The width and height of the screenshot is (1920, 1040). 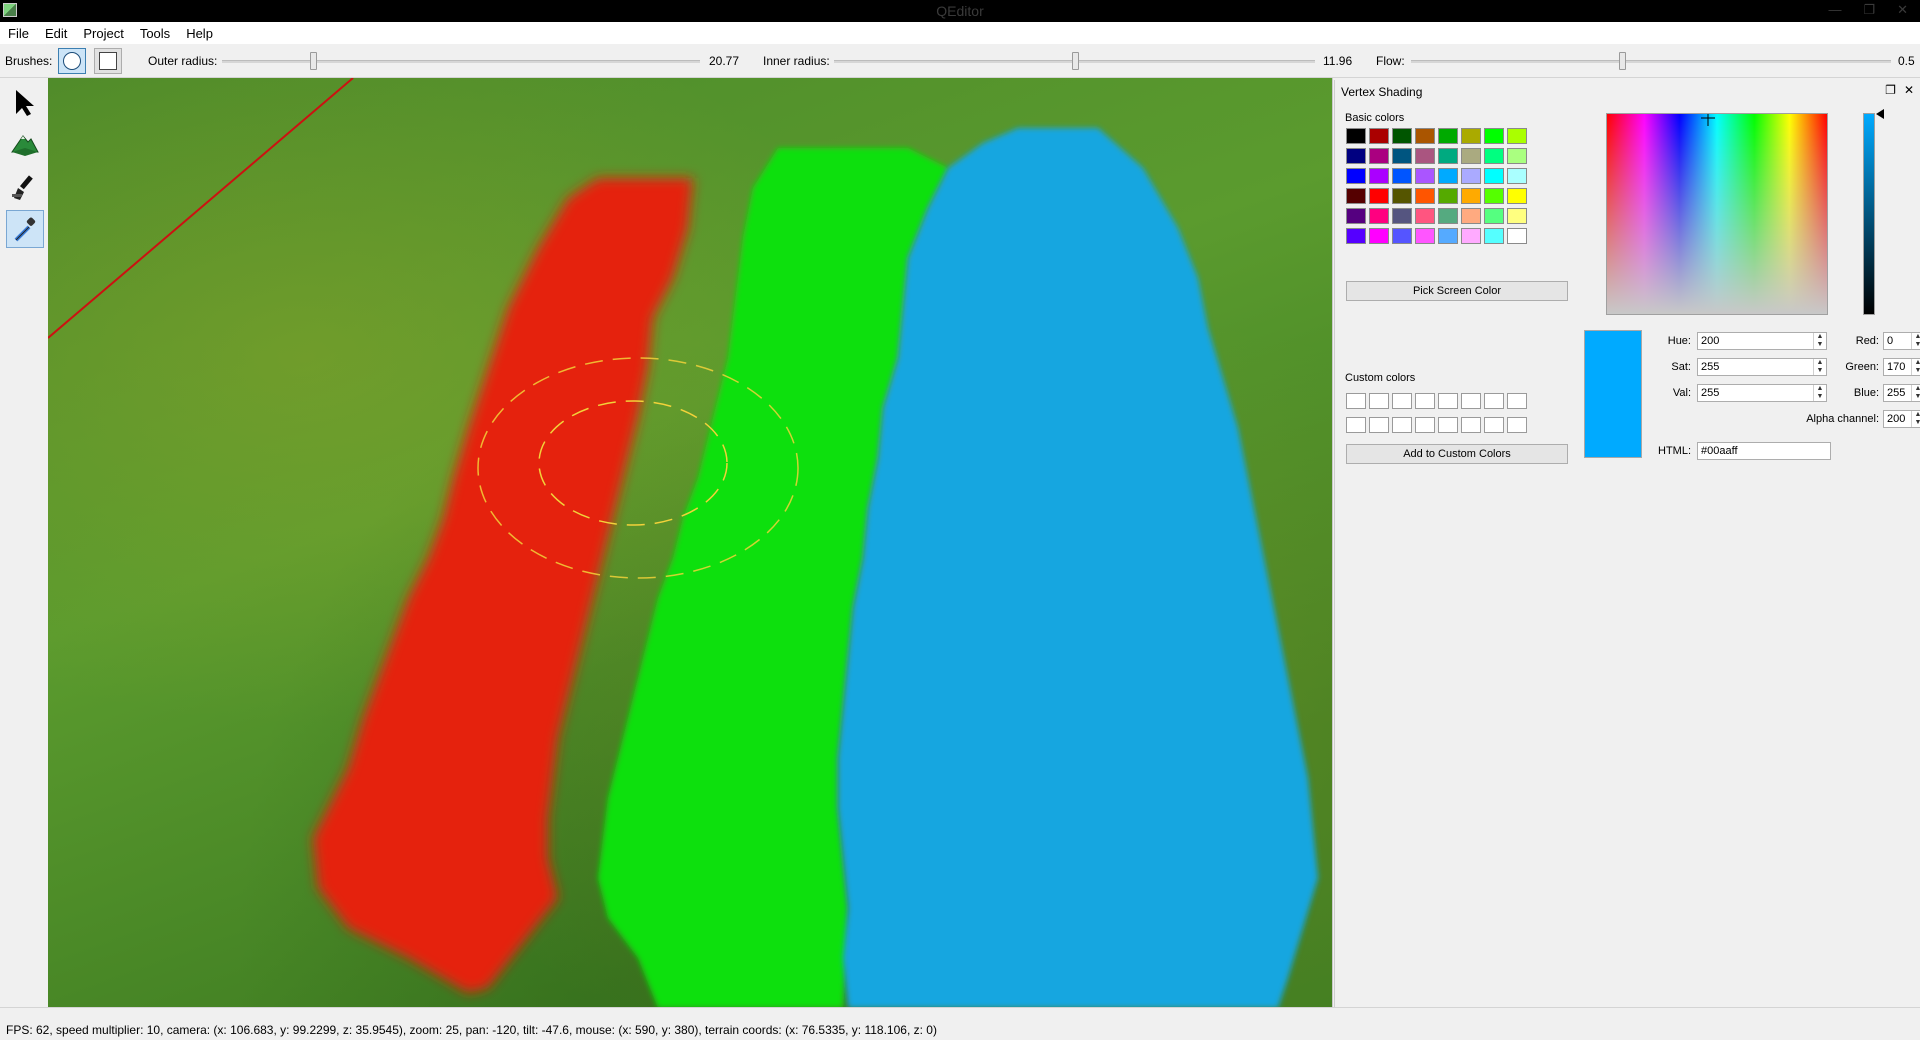 I want to click on inner-radius-slider-handle, so click(x=1075, y=61).